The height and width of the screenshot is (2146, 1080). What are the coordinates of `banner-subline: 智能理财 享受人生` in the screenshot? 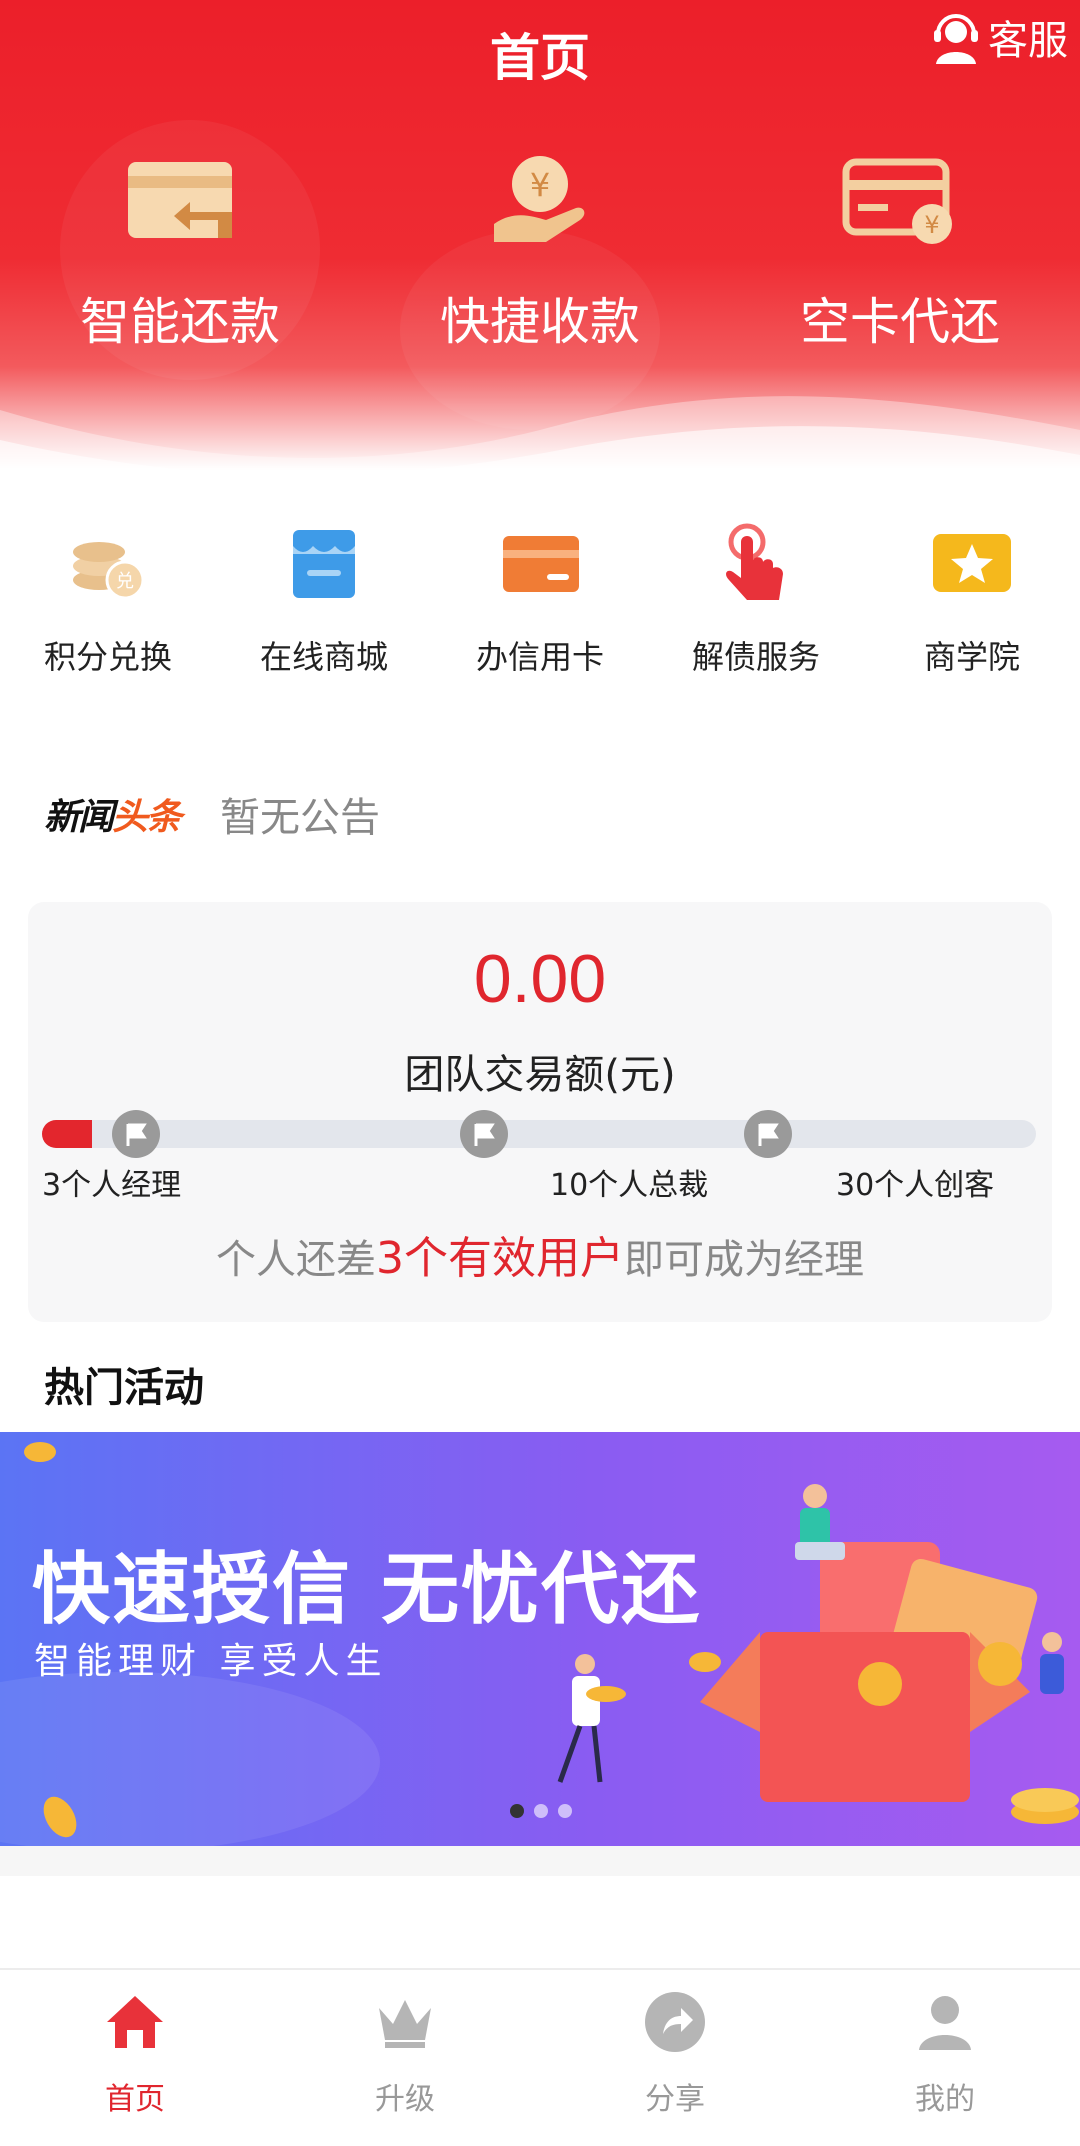 It's located at (211, 1661).